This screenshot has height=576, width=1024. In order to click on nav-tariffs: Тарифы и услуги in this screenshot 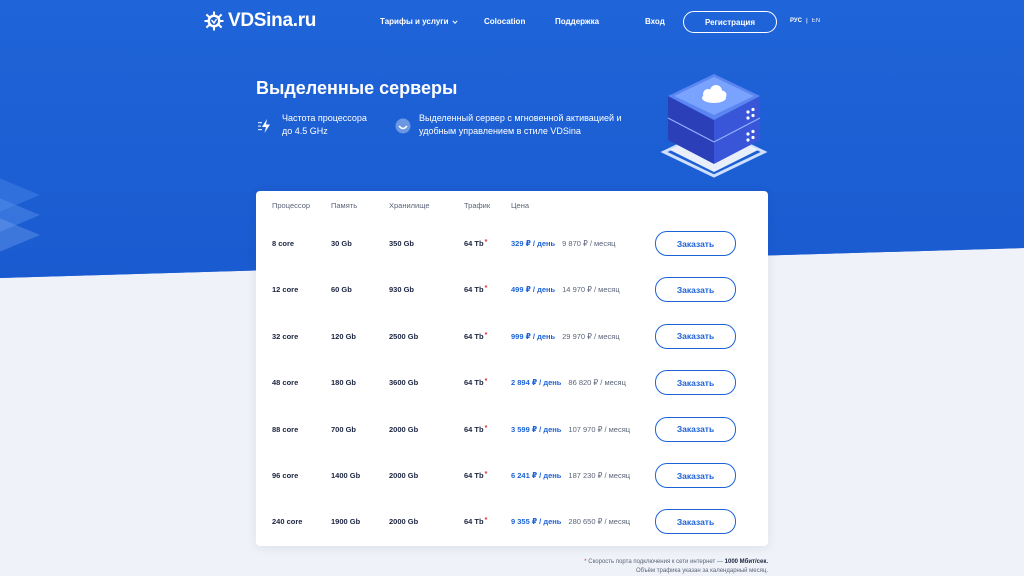, I will do `click(419, 21)`.